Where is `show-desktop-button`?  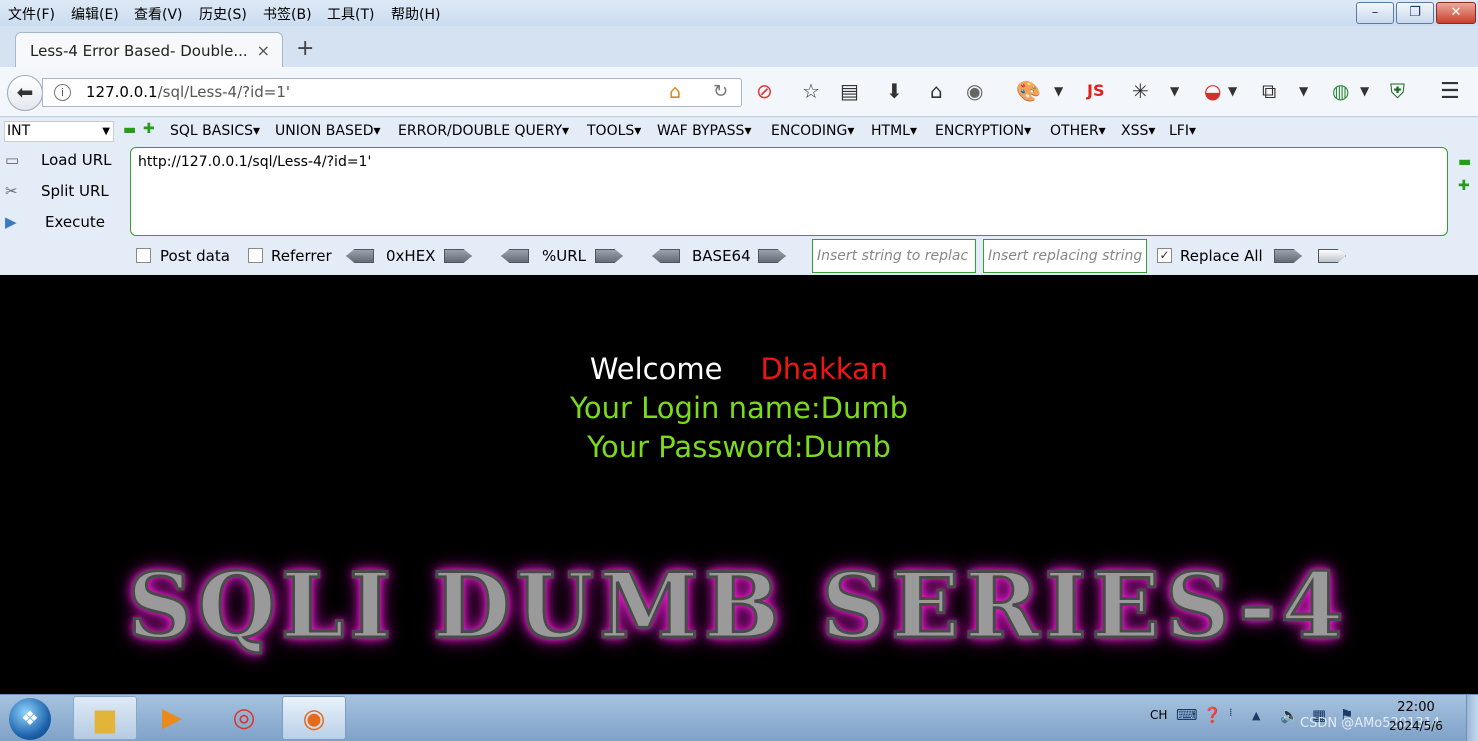
show-desktop-button is located at coordinates (1472, 718).